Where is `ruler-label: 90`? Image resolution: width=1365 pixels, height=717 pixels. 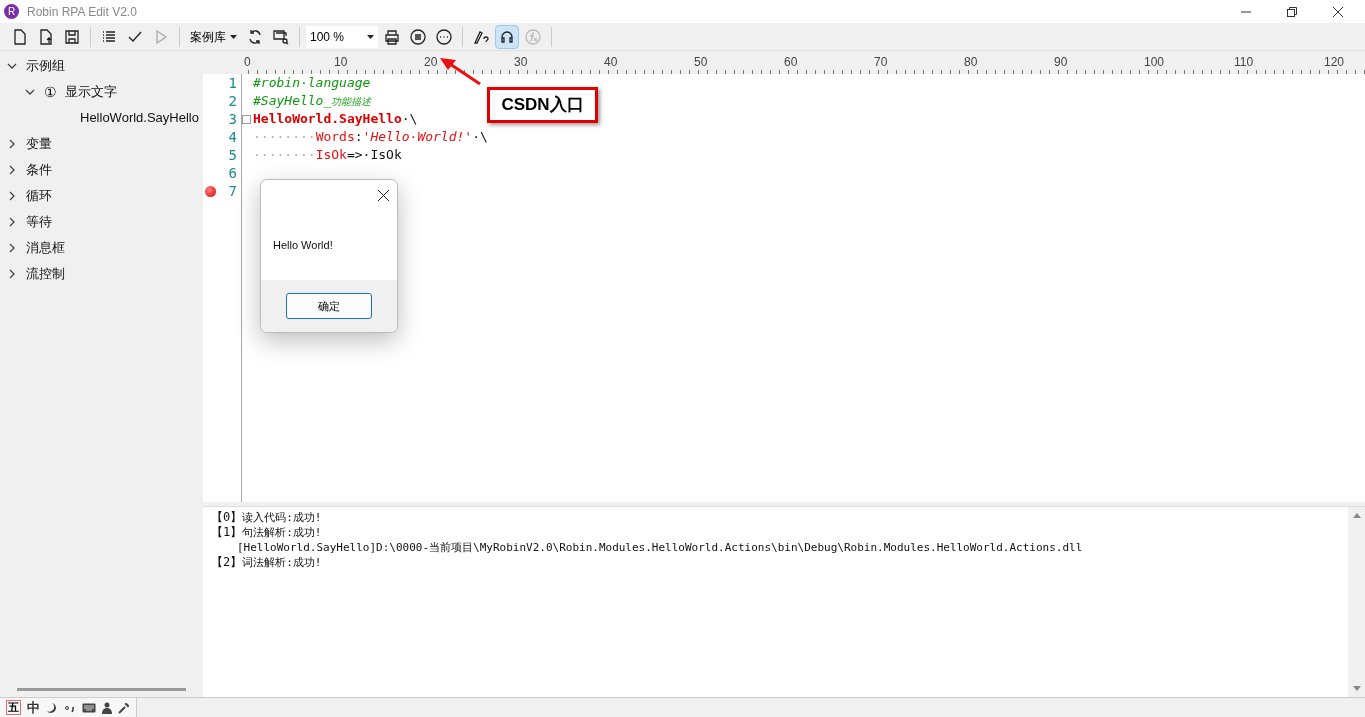
ruler-label: 90 is located at coordinates (1061, 62).